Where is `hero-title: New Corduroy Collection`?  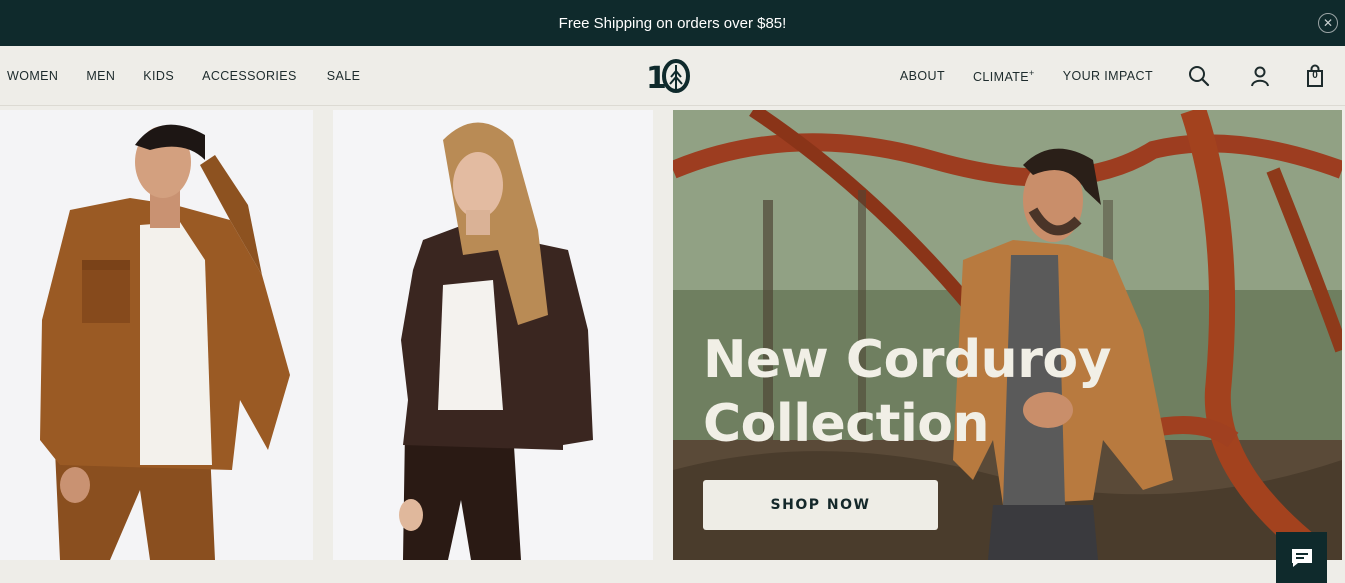 hero-title: New Corduroy Collection is located at coordinates (913, 392).